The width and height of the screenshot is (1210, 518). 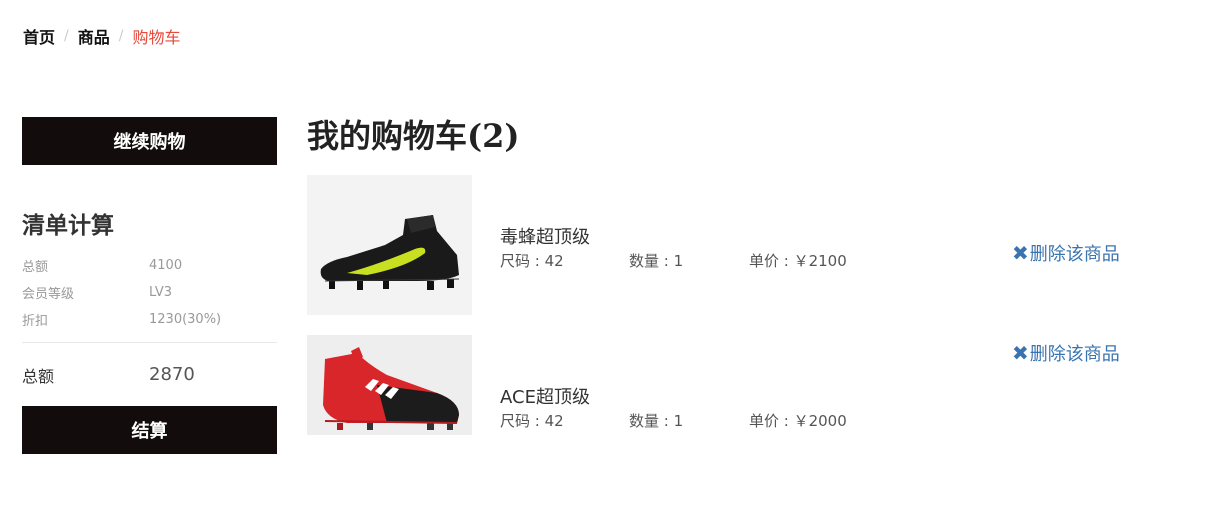 I want to click on calc-row-discount: 折扣 1230(30%), so click(x=149, y=319).